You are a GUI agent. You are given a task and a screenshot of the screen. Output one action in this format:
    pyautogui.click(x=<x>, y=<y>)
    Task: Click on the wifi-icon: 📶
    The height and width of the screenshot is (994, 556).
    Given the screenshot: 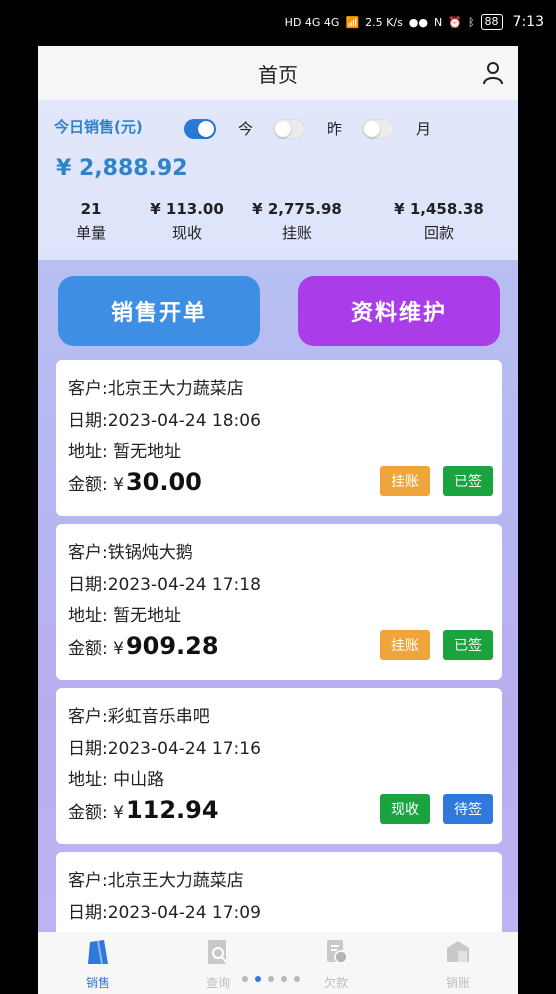 What is the action you would take?
    pyautogui.click(x=352, y=22)
    